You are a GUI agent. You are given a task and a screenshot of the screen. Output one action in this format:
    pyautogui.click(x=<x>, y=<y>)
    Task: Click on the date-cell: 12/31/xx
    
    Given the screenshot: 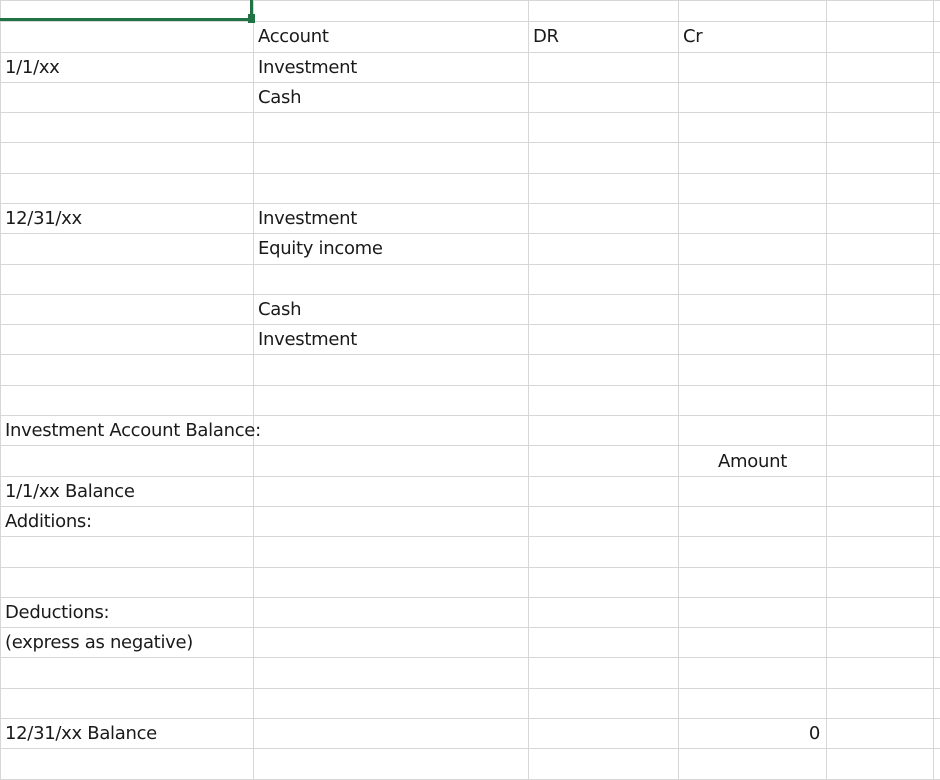 What is the action you would take?
    pyautogui.click(x=127, y=218)
    